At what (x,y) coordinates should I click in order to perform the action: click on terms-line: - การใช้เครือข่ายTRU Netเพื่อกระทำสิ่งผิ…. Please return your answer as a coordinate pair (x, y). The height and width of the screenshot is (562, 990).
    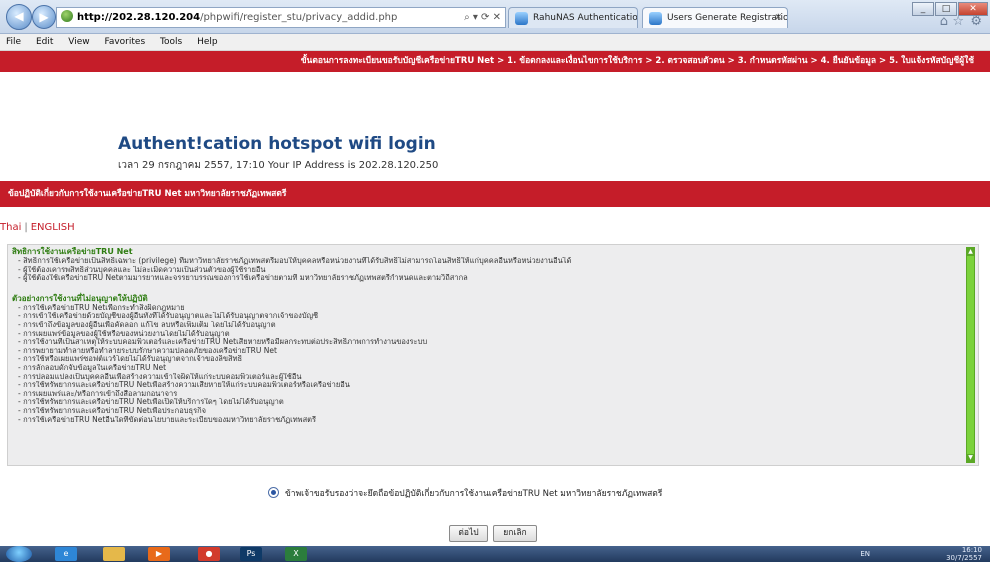
    Looking at the image, I should click on (101, 307).